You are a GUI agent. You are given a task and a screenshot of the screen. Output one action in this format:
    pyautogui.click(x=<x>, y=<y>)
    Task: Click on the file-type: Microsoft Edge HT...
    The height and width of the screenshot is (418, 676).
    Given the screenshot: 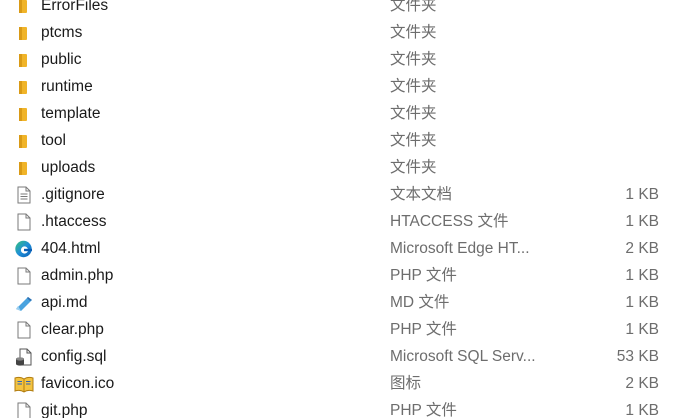 What is the action you would take?
    pyautogui.click(x=460, y=248)
    